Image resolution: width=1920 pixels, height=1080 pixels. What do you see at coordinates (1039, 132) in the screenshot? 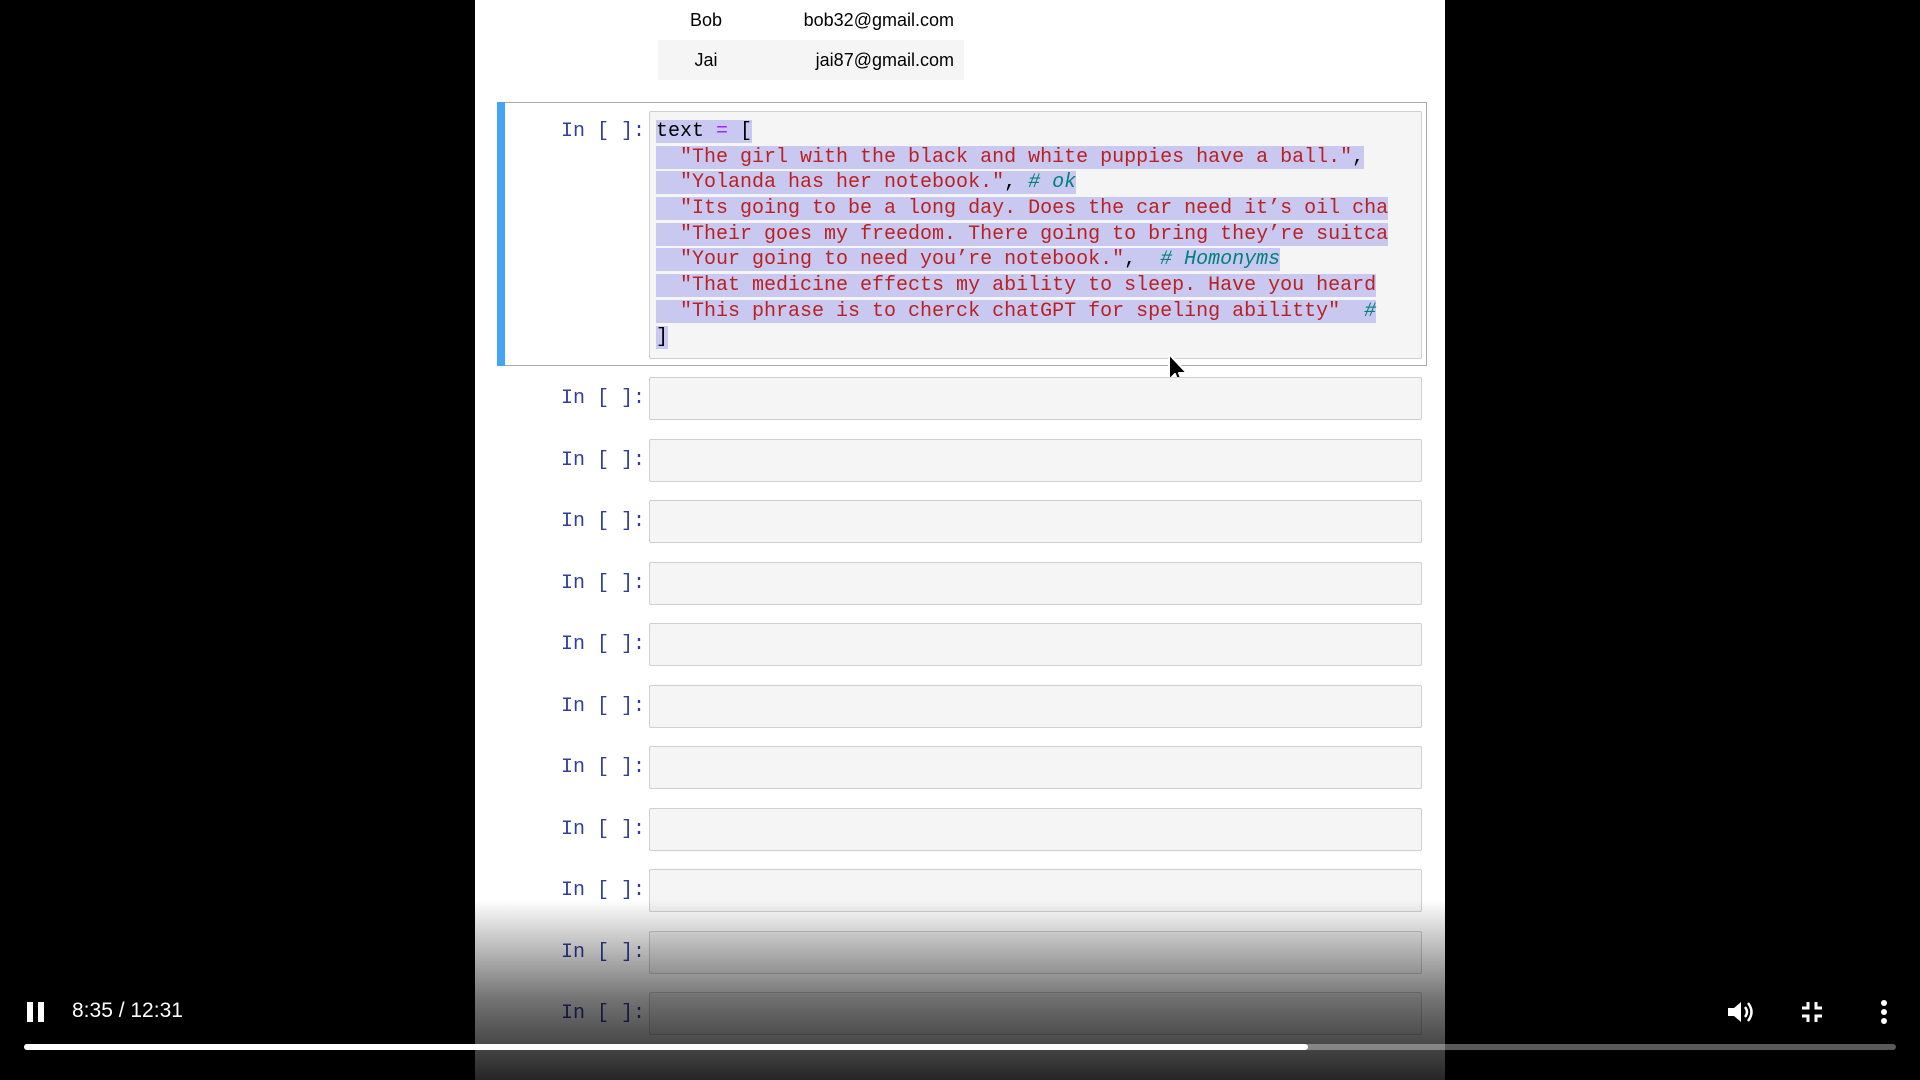
I see `code-line: text = [` at bounding box center [1039, 132].